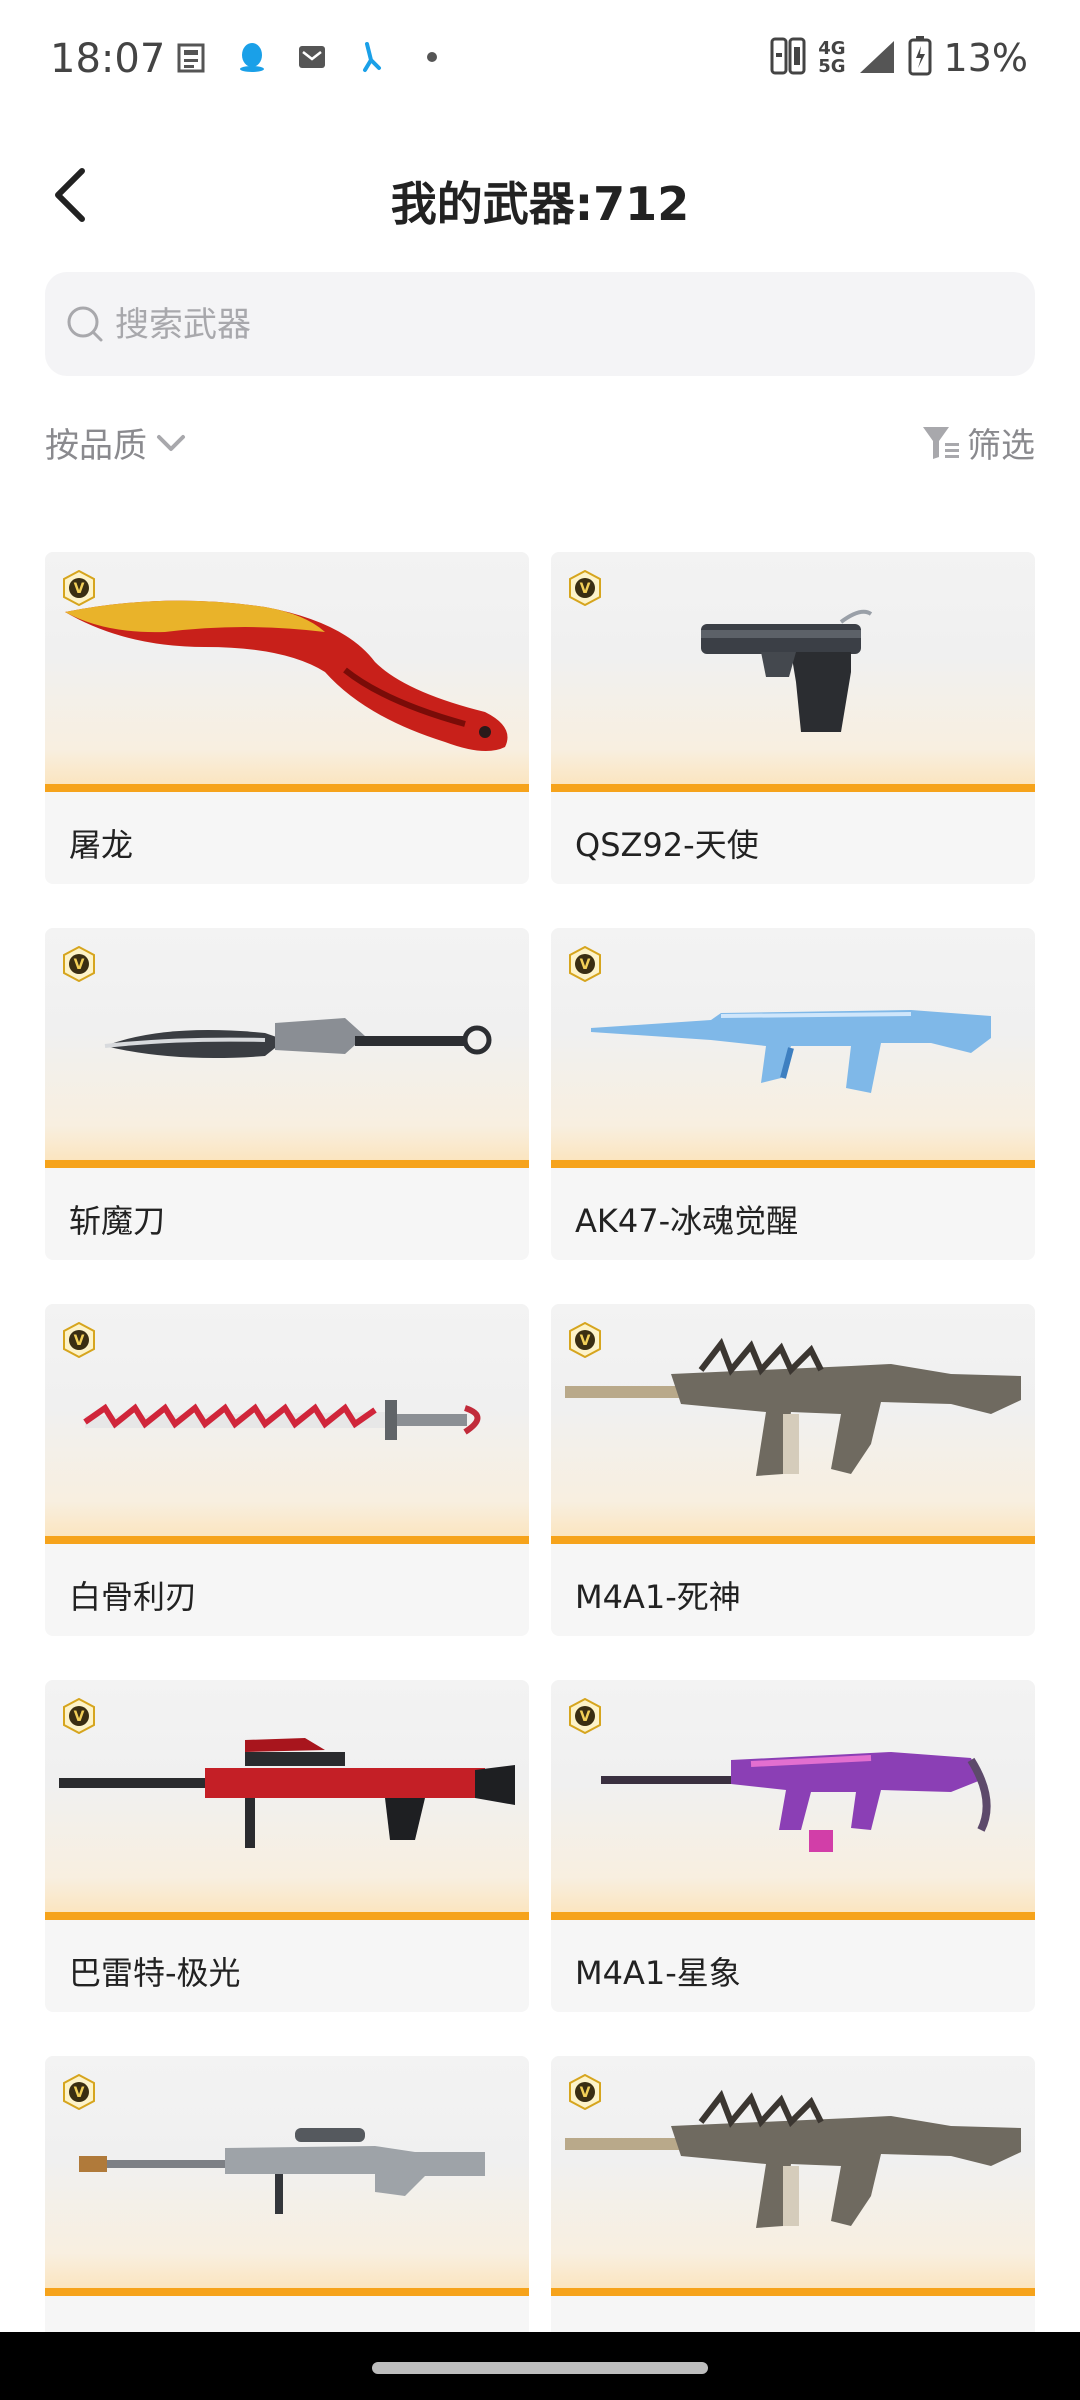 This screenshot has width=1080, height=2400. I want to click on weapon-card: V 斩魔刀, so click(287, 1094).